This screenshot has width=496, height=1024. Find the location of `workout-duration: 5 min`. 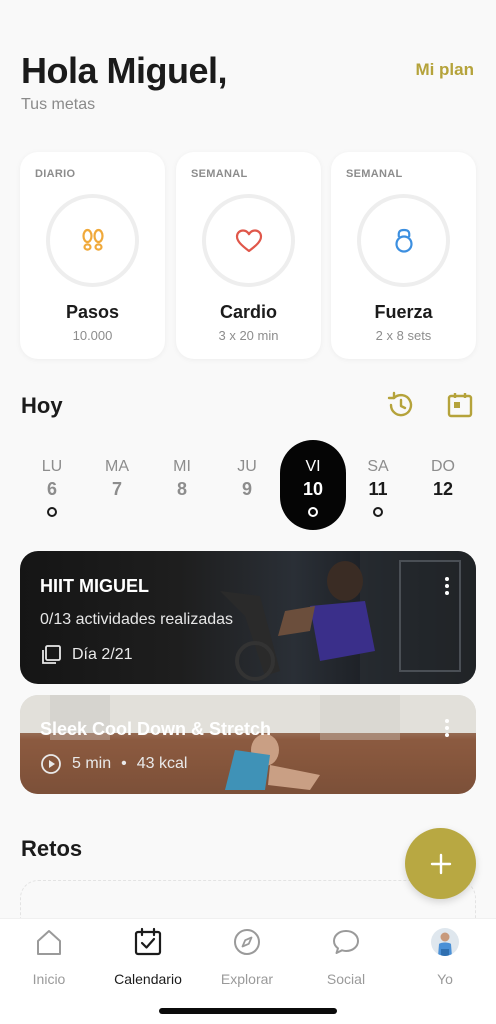

workout-duration: 5 min is located at coordinates (92, 763).